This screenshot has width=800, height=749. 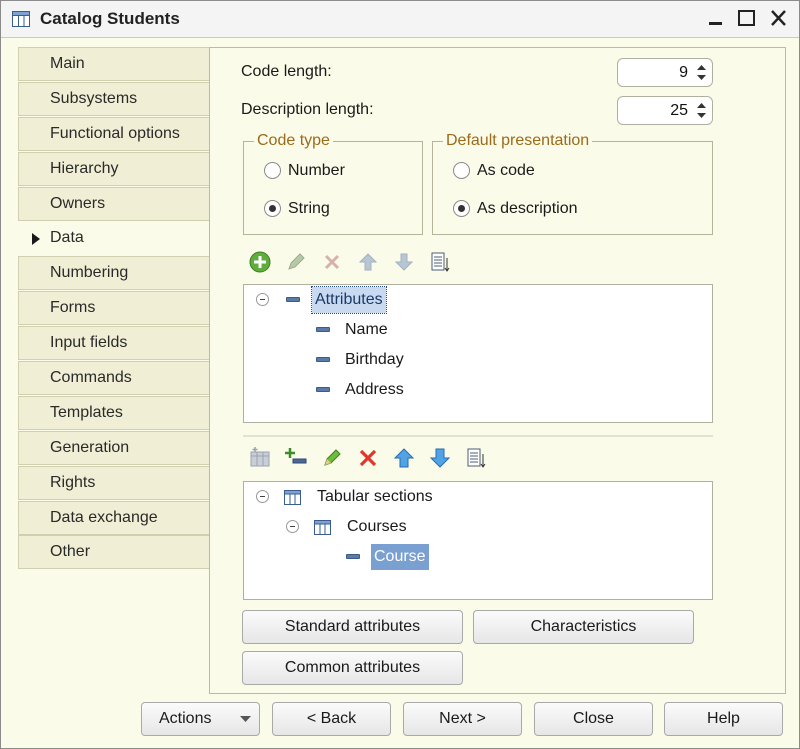 I want to click on nav-item-label: Commands, so click(x=91, y=378).